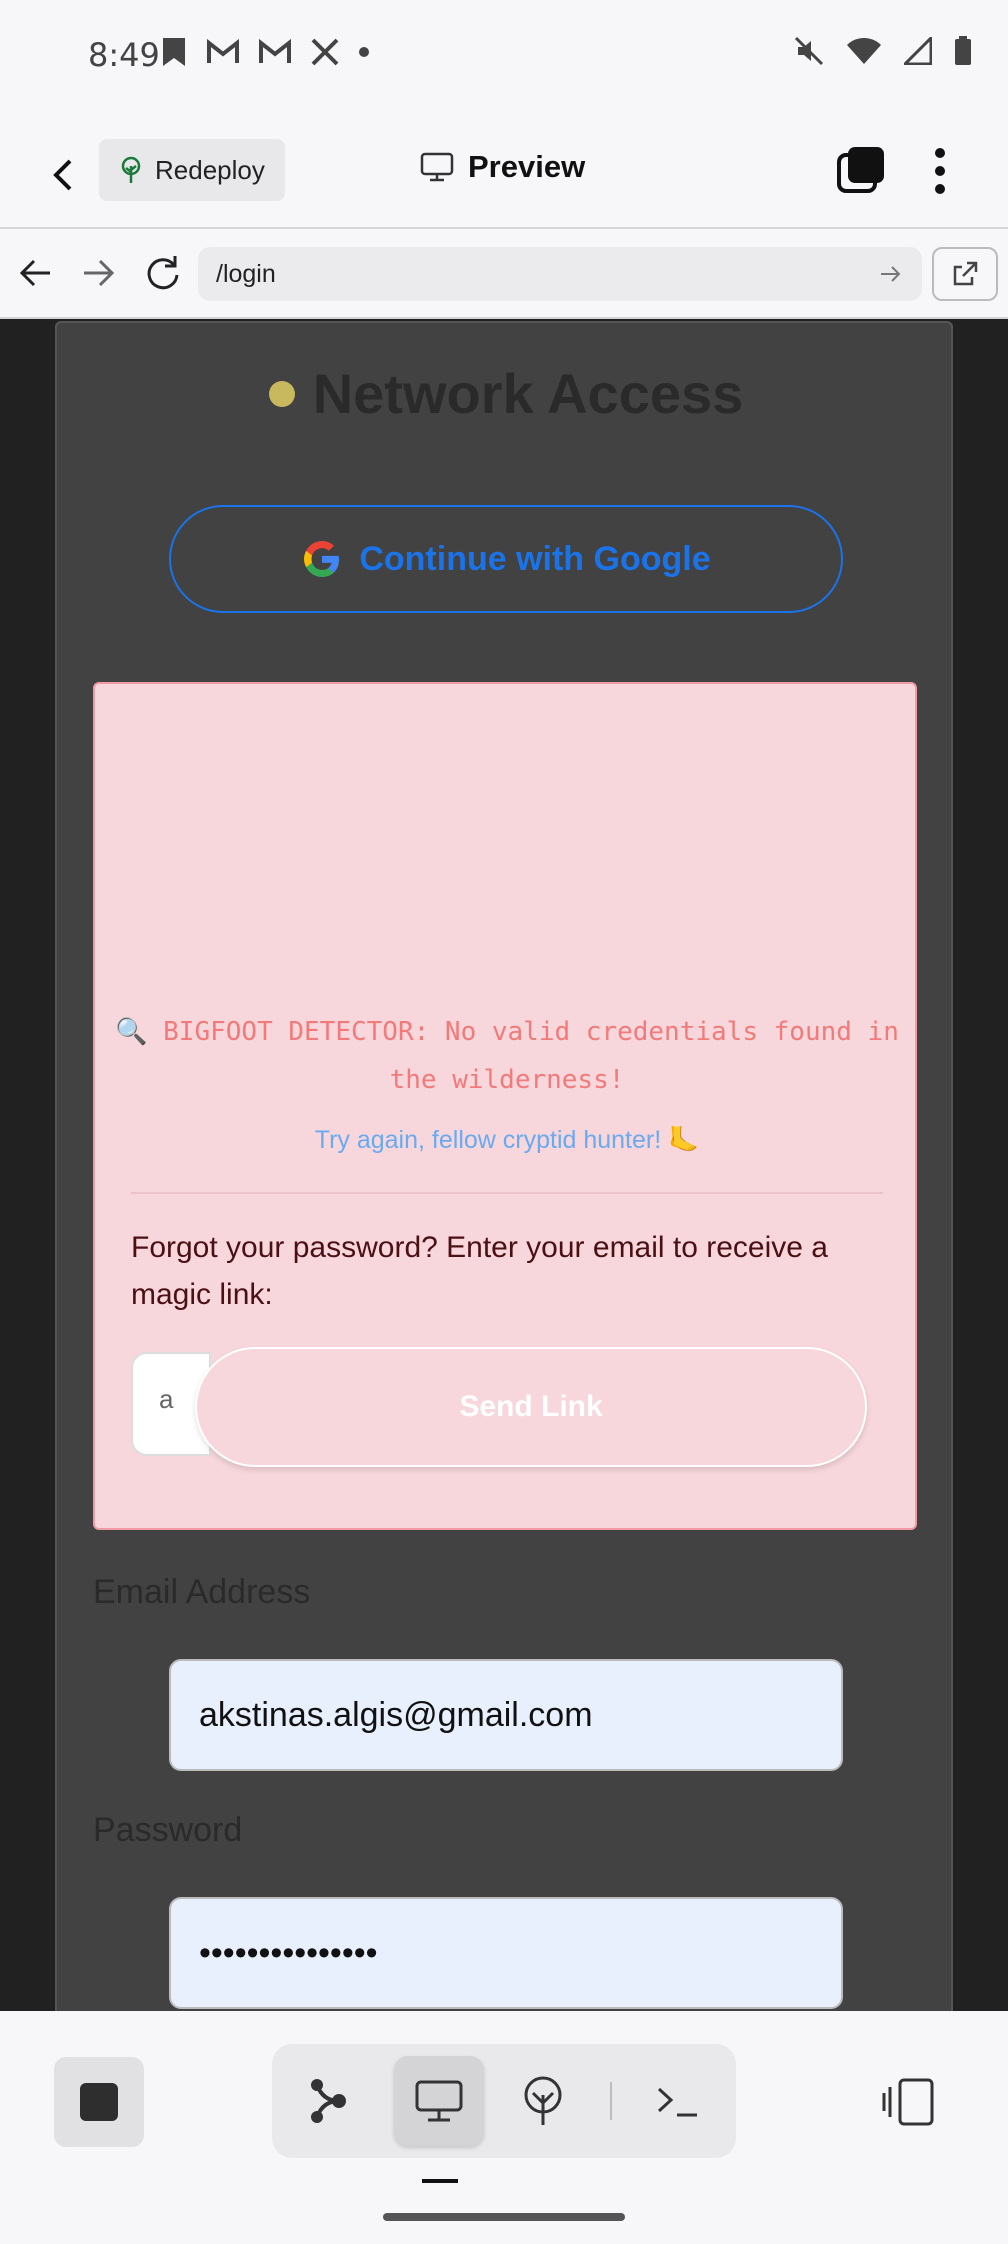  I want to click on page-title-text: Network Access, so click(528, 393).